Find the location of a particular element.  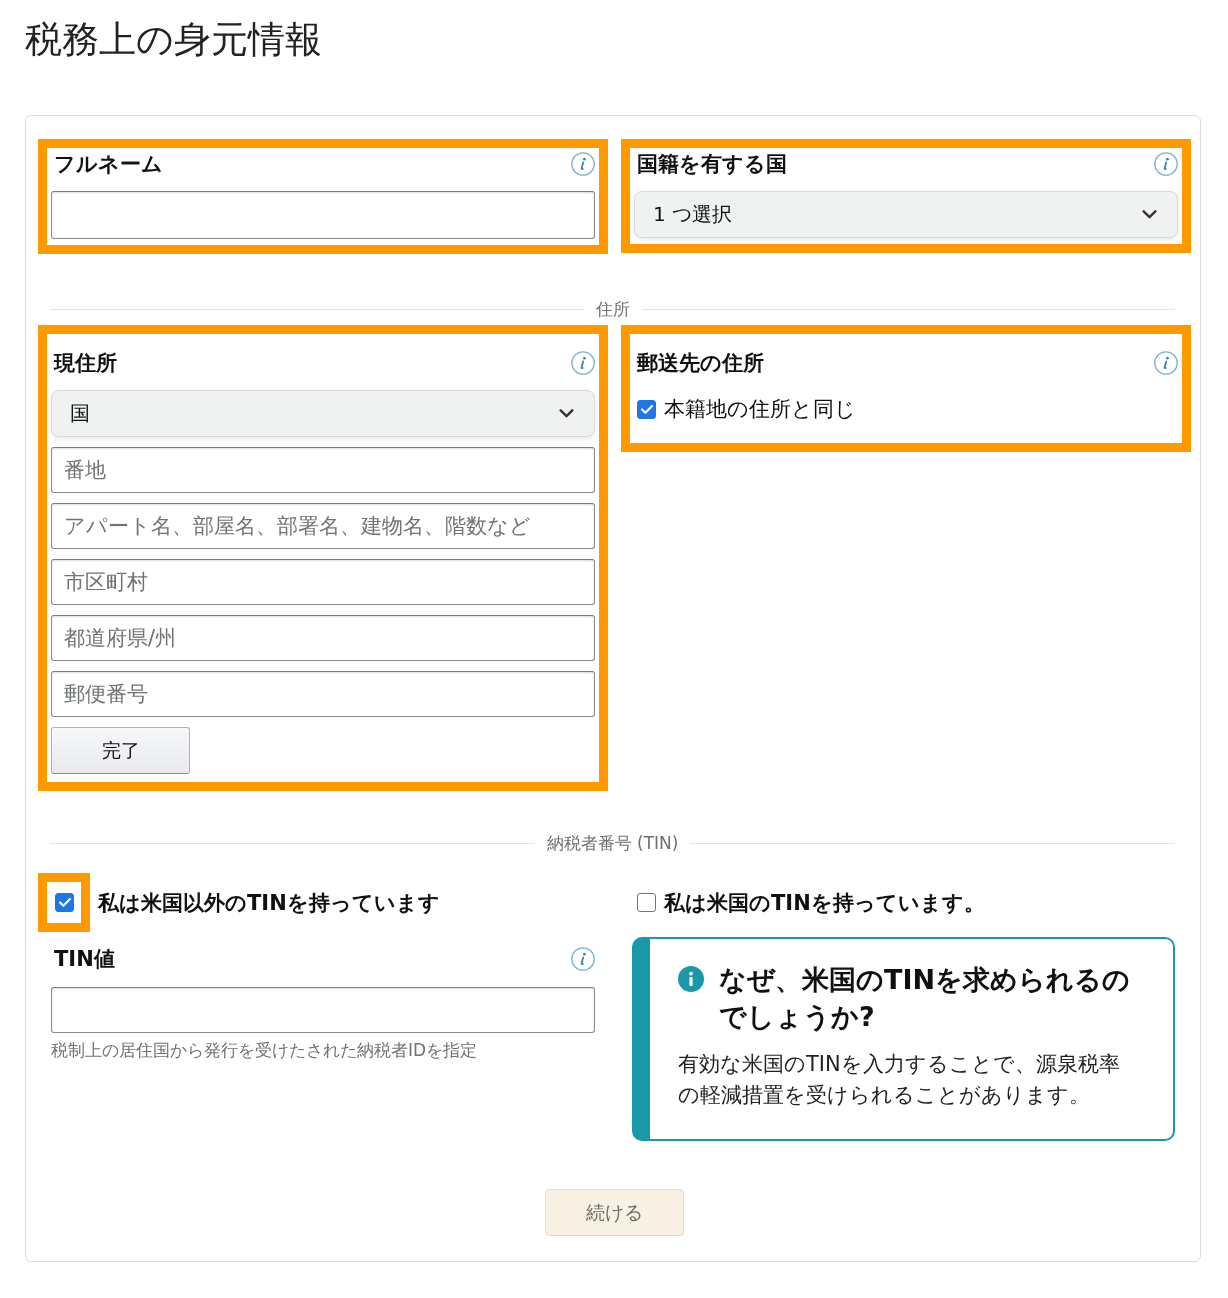

field-label: 郵送先の住所 is located at coordinates (700, 363).